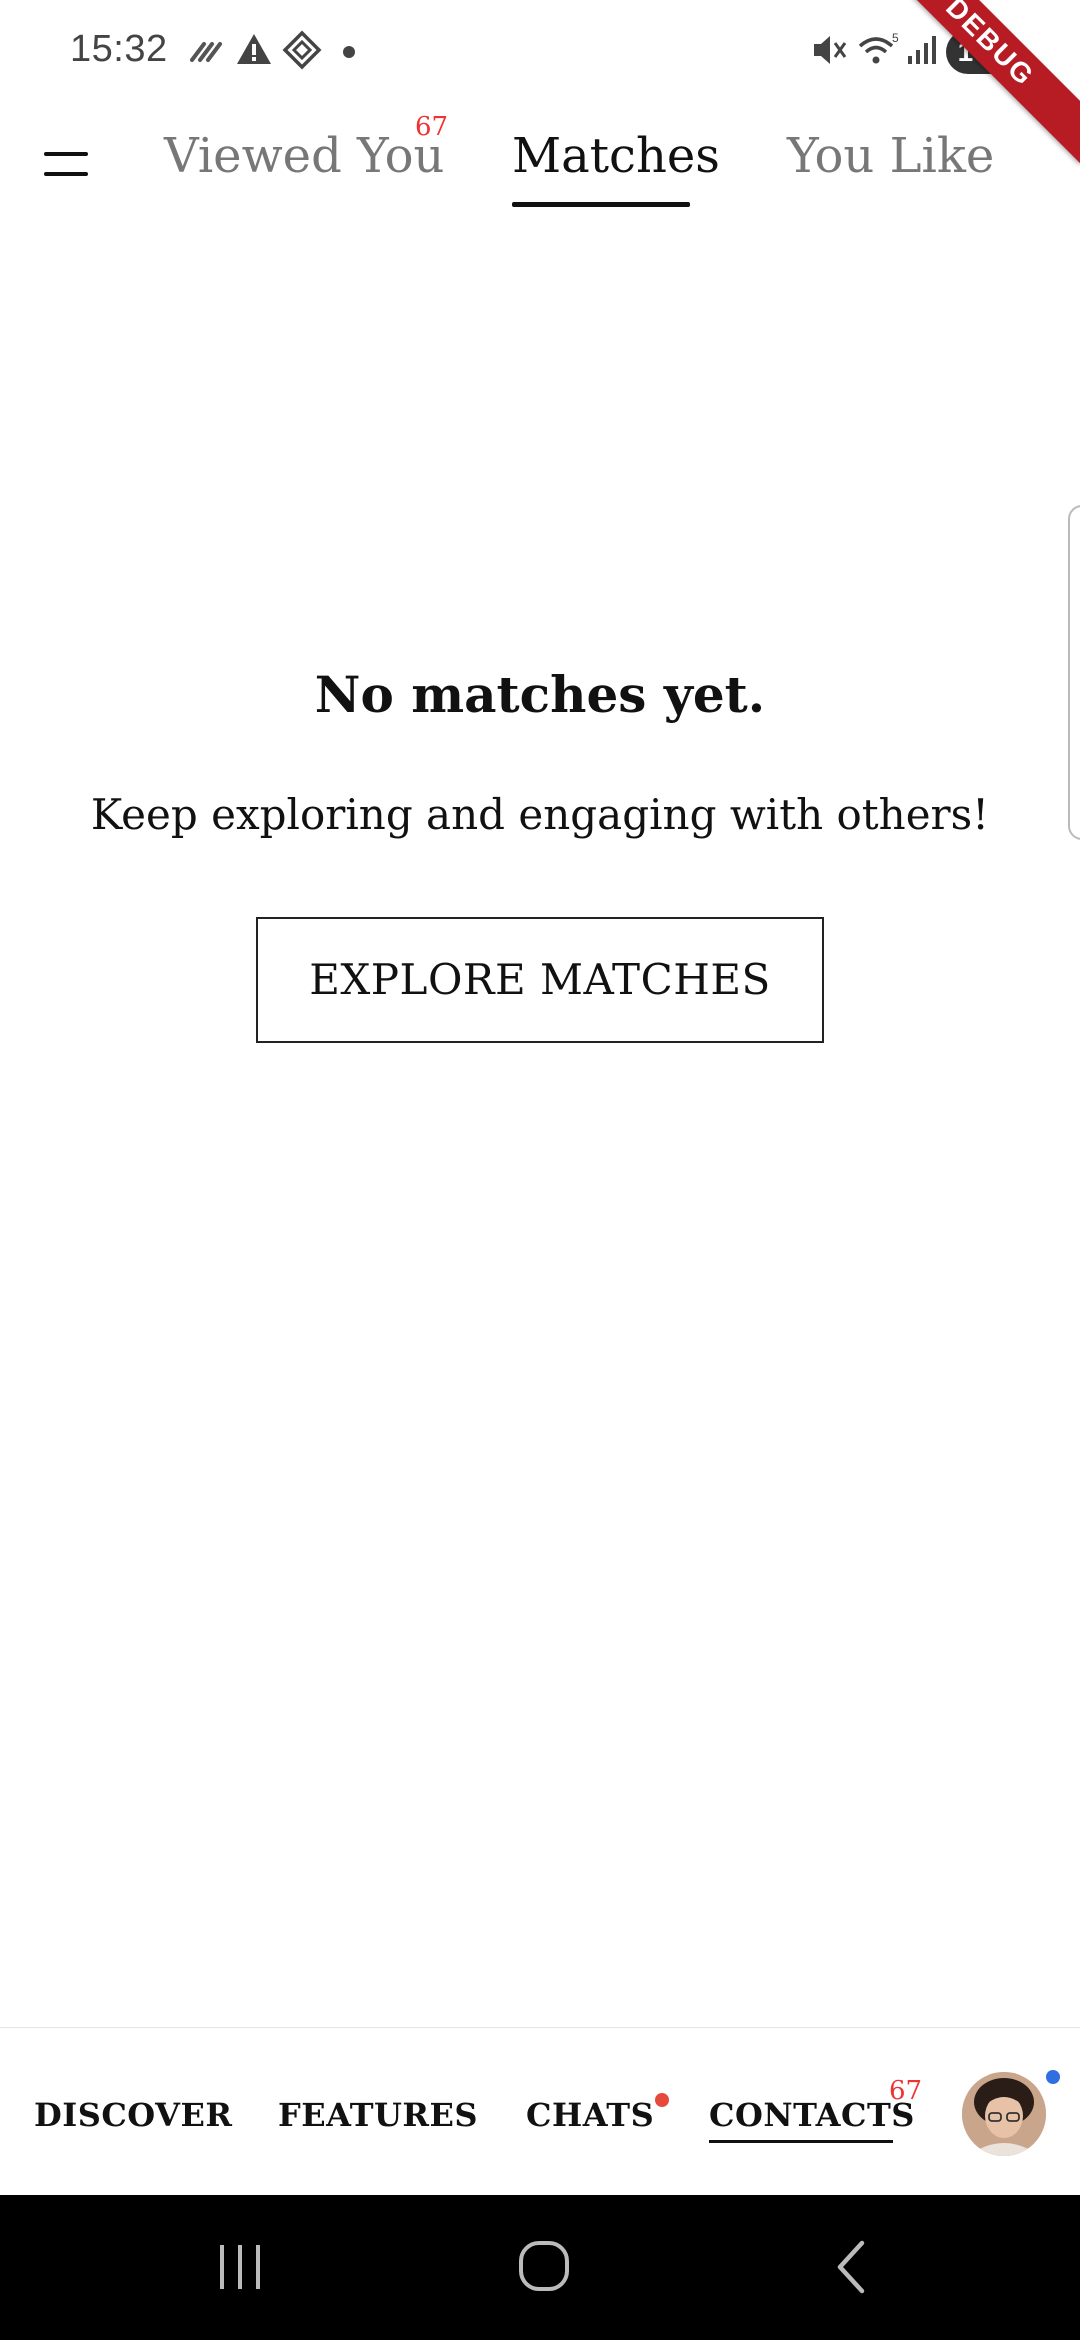  I want to click on tab-matches: Matches, so click(616, 156).